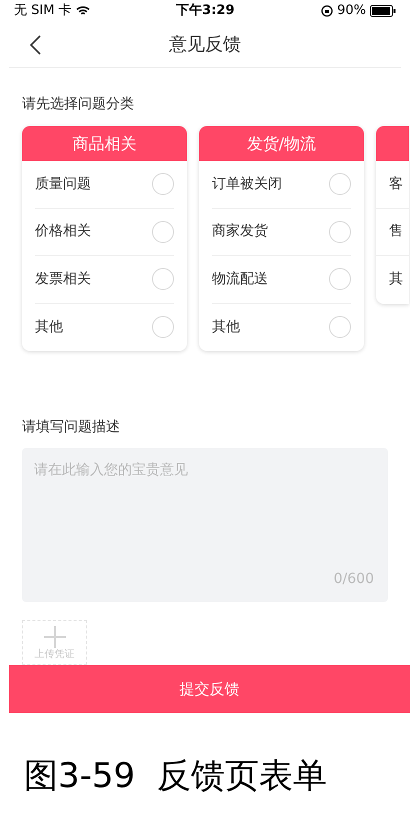 The width and height of the screenshot is (410, 822). Describe the element at coordinates (383, 11) in the screenshot. I see `battery-icon` at that location.